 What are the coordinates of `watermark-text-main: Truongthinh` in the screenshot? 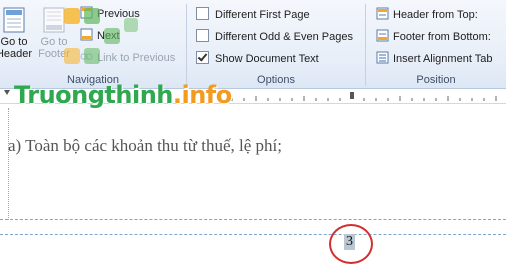 It's located at (93, 95).